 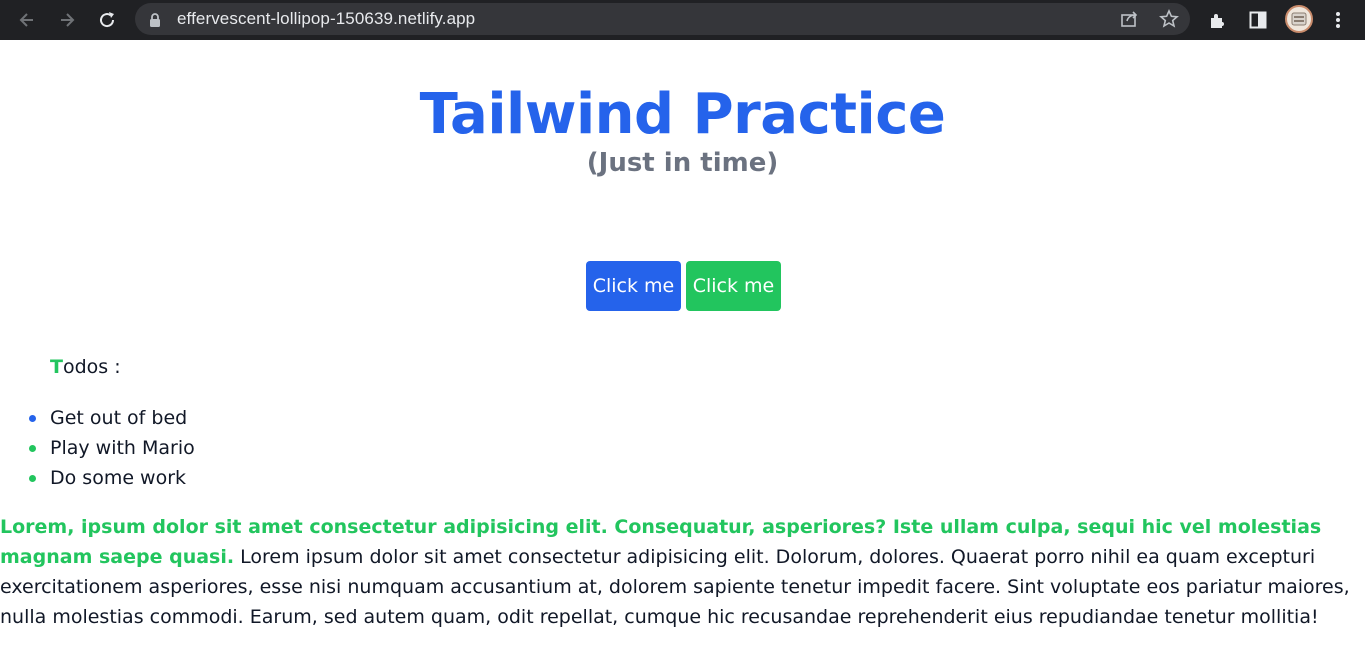 What do you see at coordinates (326, 19) in the screenshot?
I see `url-text: effervescent-lollipop-150639.netlify.app` at bounding box center [326, 19].